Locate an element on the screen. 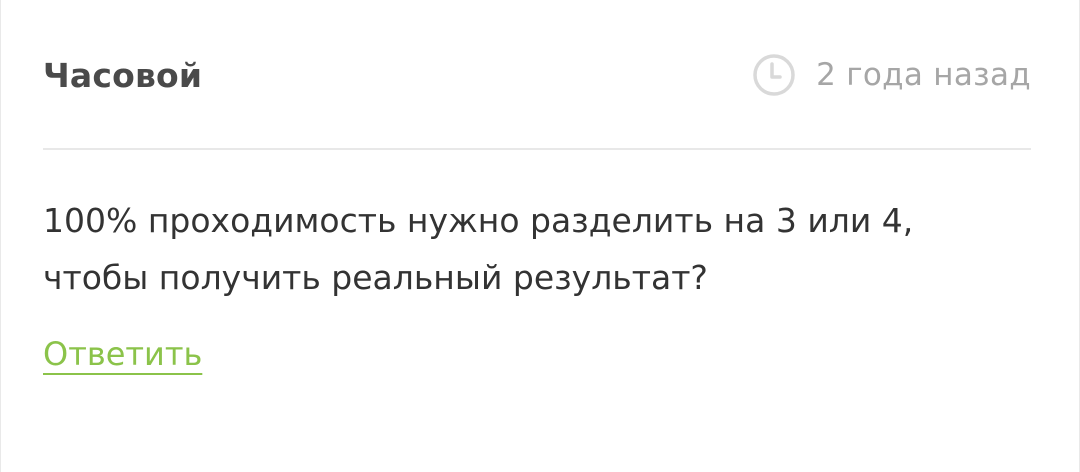  timestamp: 2 года назад is located at coordinates (891, 75).